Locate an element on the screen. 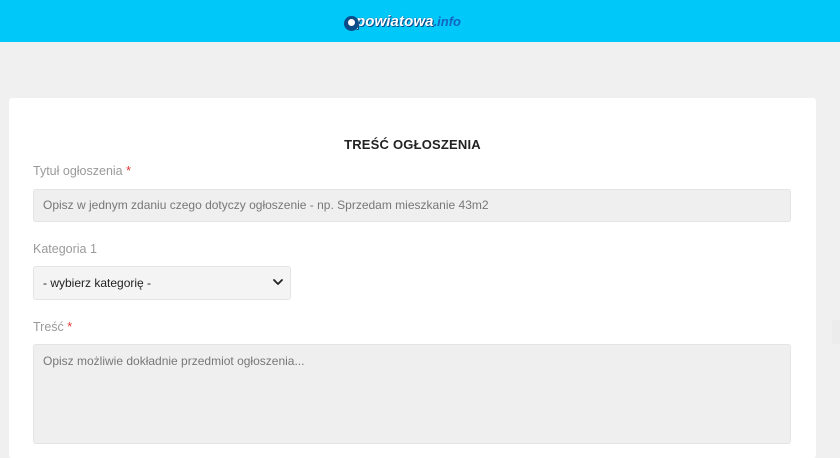 The image size is (840, 458). logo-p-icon is located at coordinates (351, 23).